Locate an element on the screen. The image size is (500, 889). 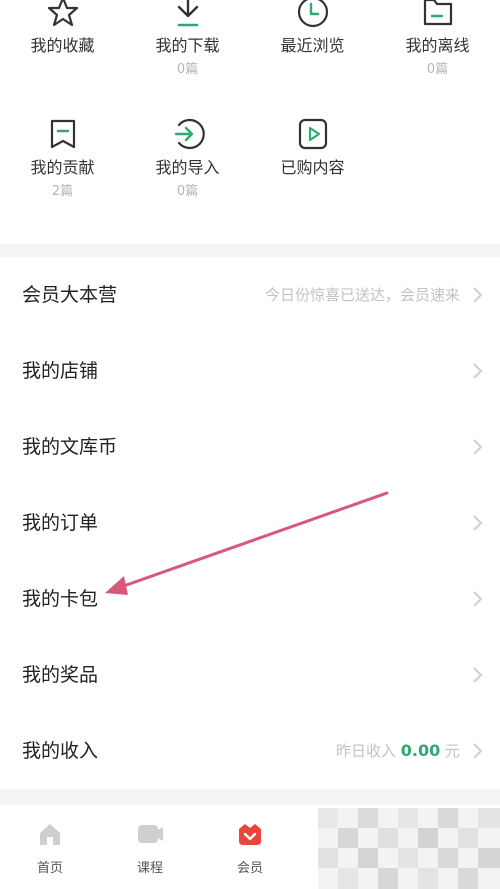
grid-item-label: 已购内容 is located at coordinates (312, 167).